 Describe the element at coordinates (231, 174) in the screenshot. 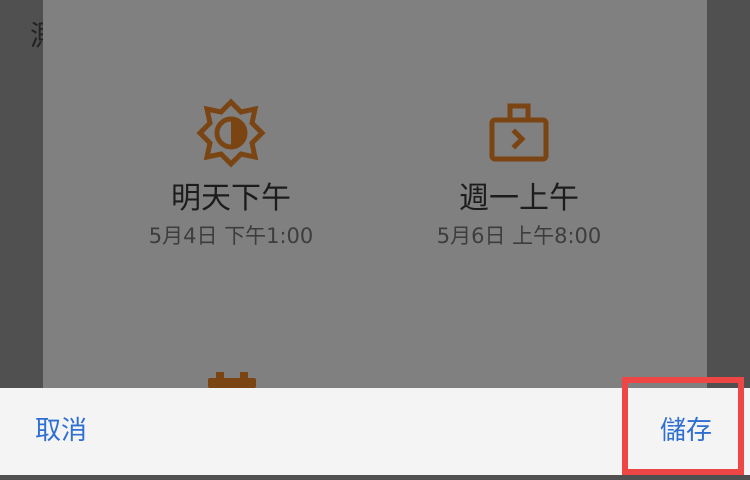

I see `option-tomorrow-afternoon: 明天下午 5月4日 下午1:00` at that location.